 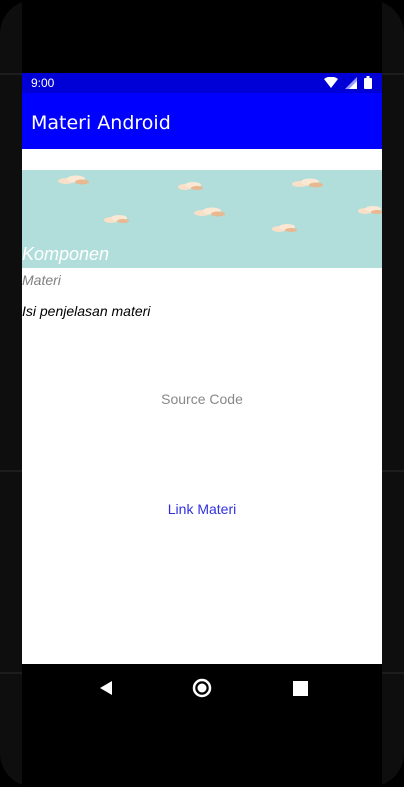 I want to click on status-bar: 9:00, so click(x=202, y=83).